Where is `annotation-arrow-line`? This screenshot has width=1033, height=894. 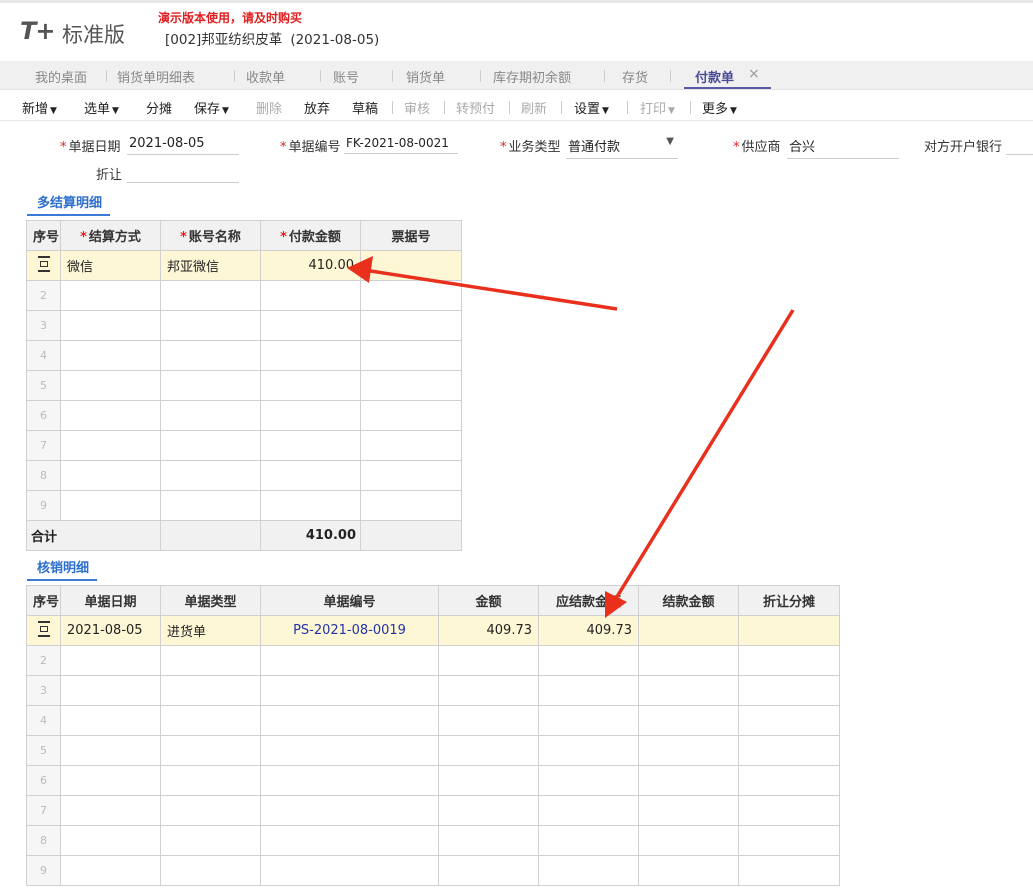
annotation-arrow-line is located at coordinates (704, 455).